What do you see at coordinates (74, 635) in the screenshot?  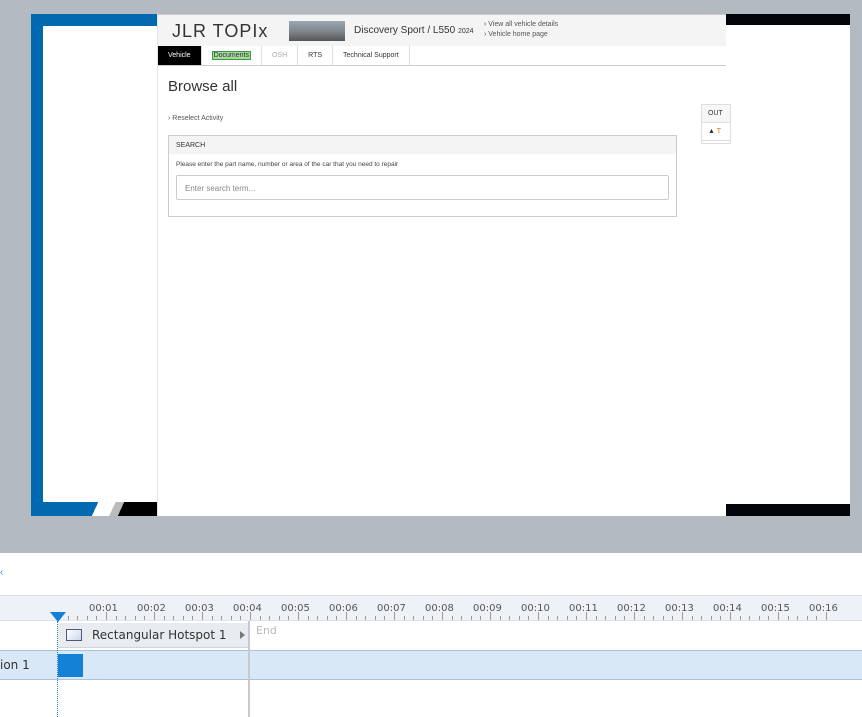 I see `hotspot-icon` at bounding box center [74, 635].